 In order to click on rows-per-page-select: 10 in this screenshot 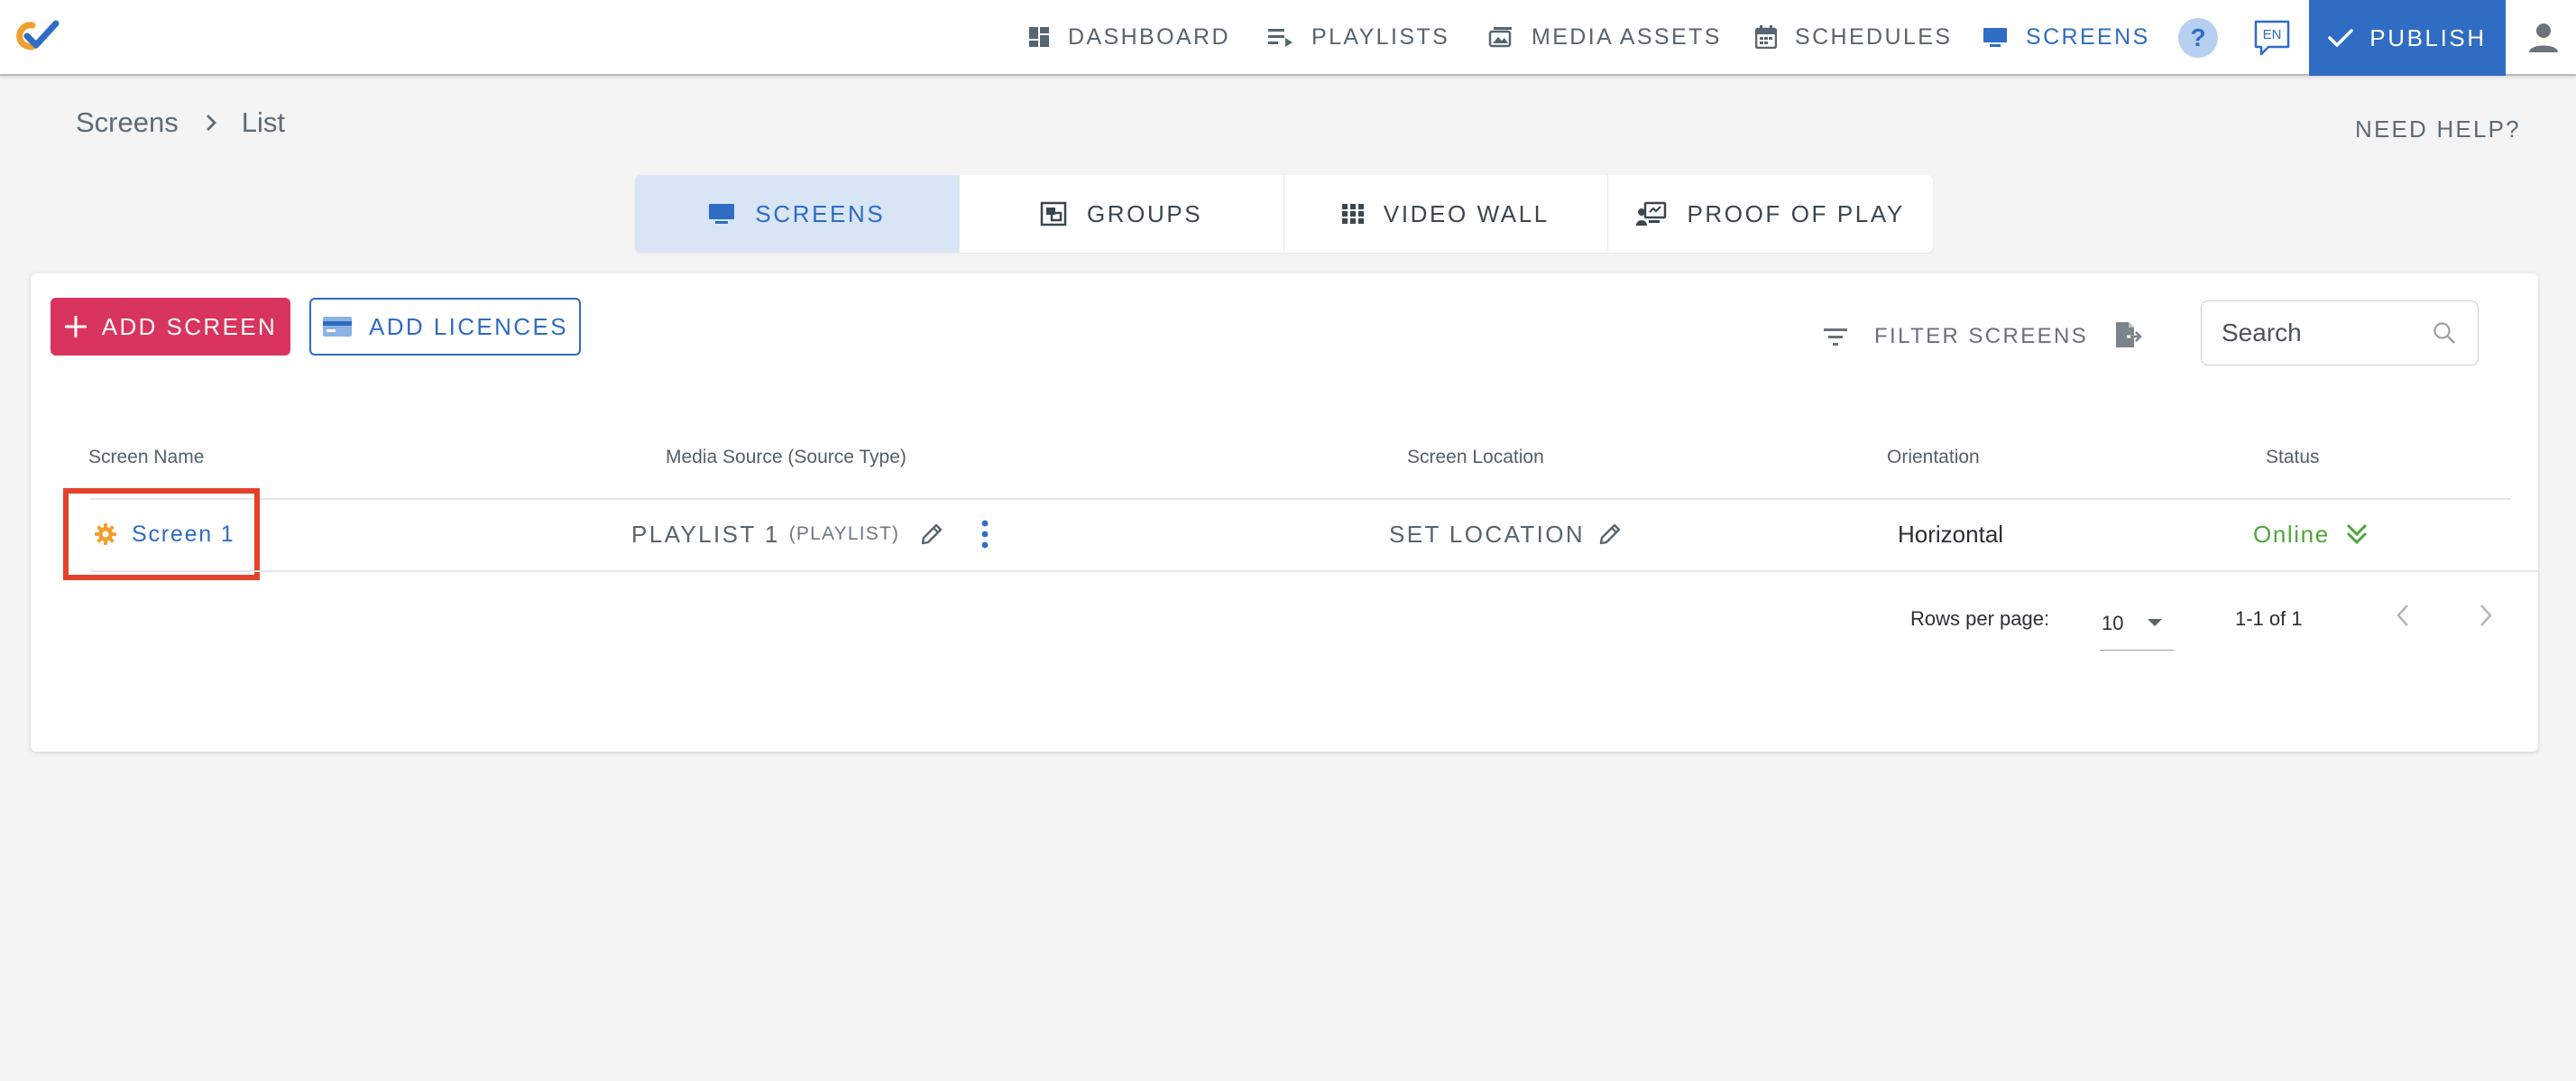, I will do `click(2137, 623)`.